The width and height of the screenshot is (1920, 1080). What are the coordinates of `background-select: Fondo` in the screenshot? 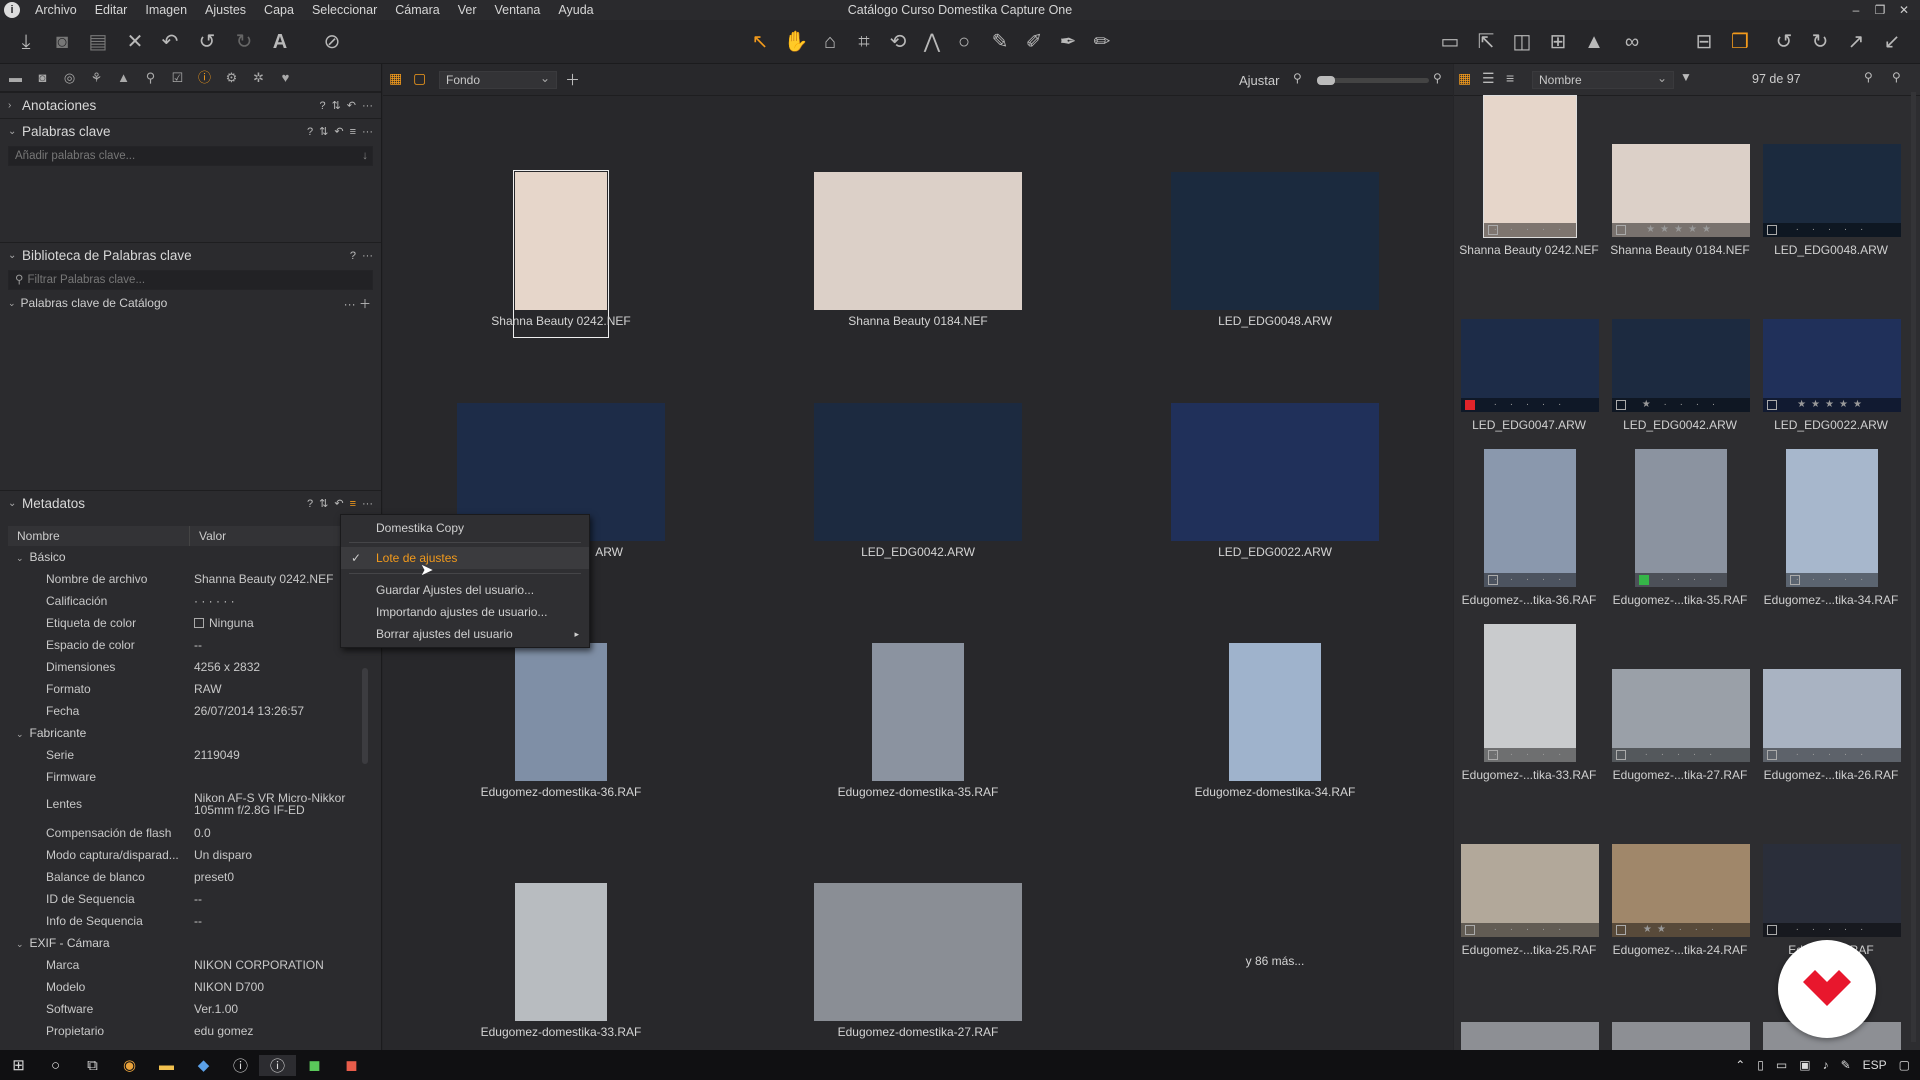 It's located at (498, 79).